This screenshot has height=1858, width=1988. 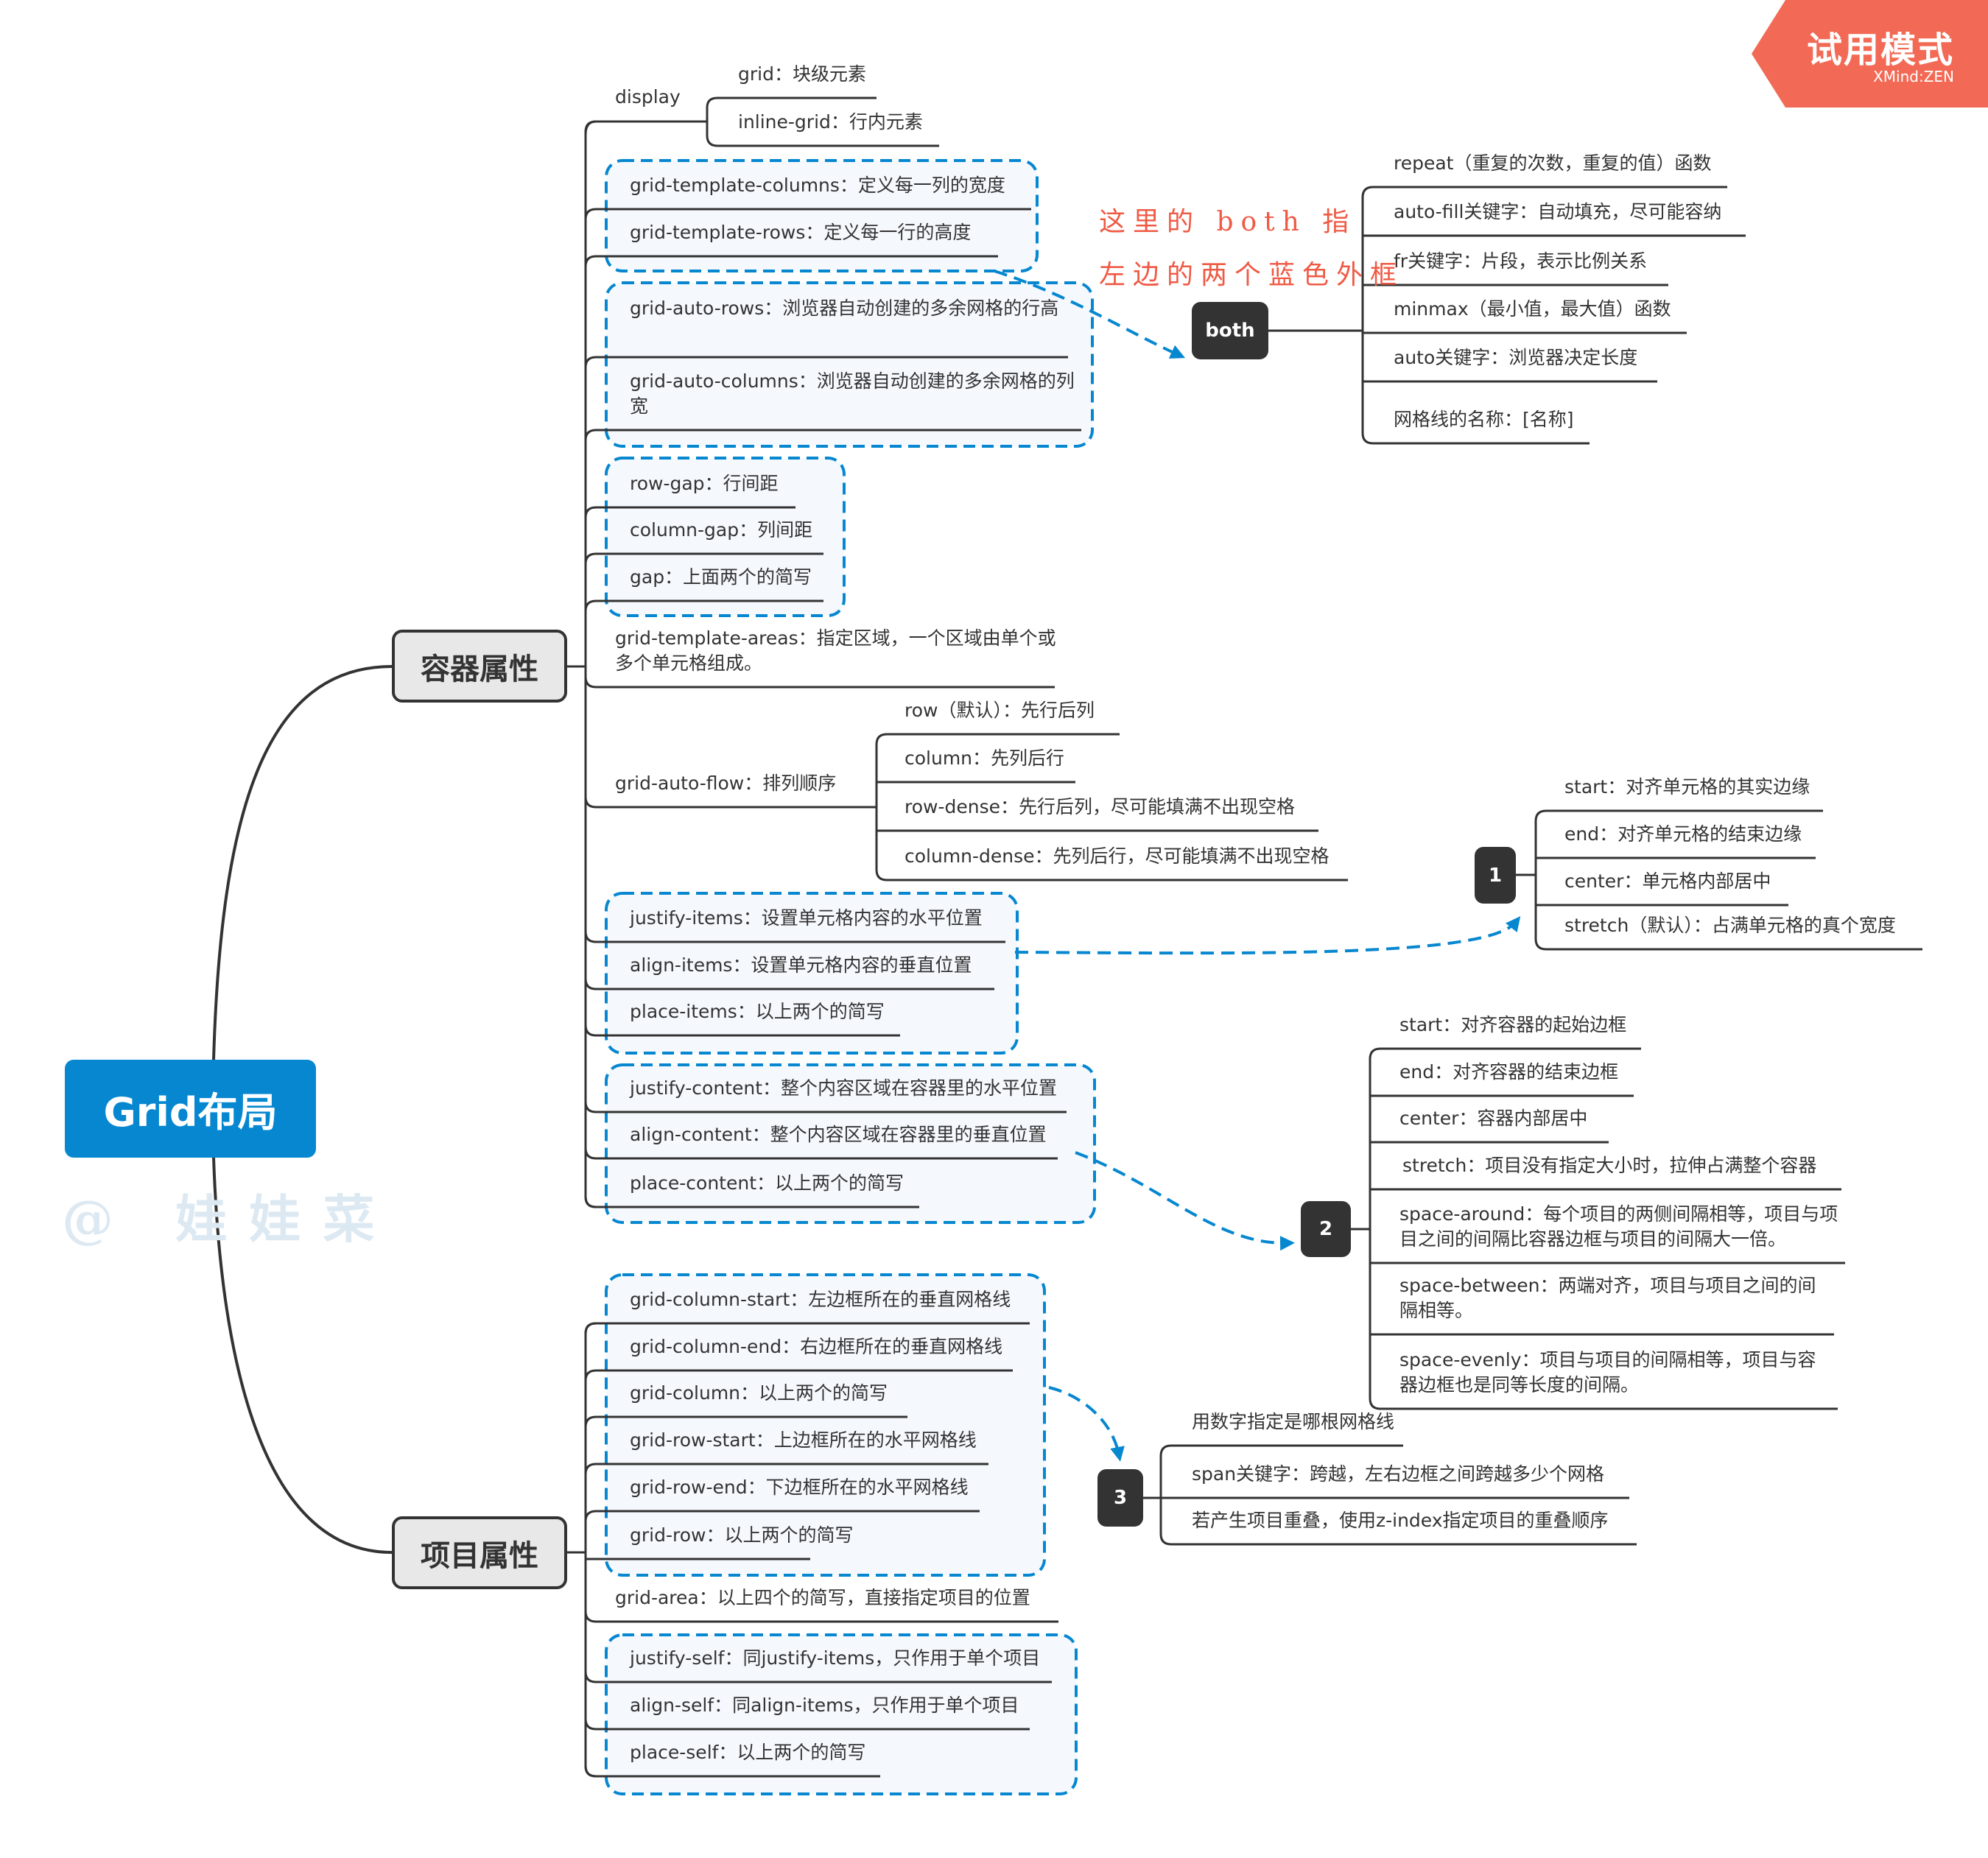 What do you see at coordinates (806, 919) in the screenshot?
I see `leaf-justify-items: justify-items：设置单元格内容的水平位置` at bounding box center [806, 919].